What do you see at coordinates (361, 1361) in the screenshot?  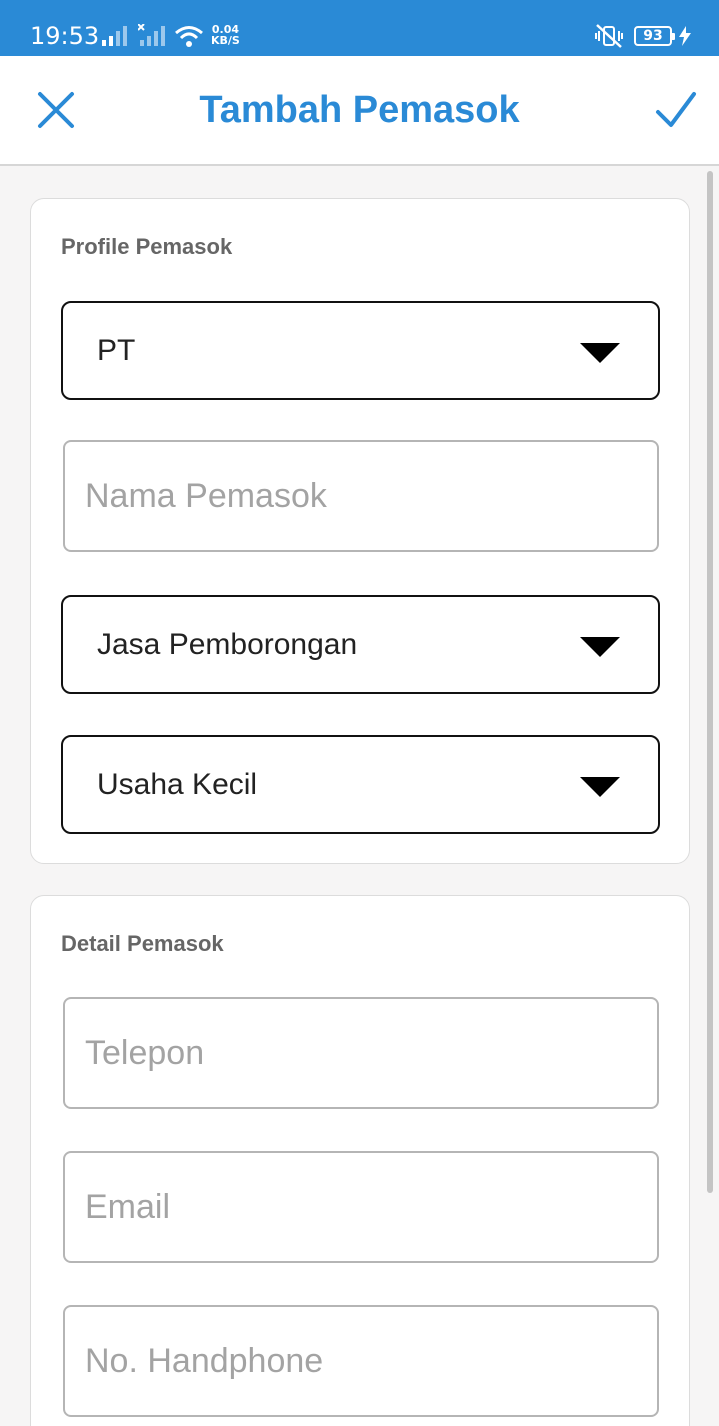 I see `mobile-phone-field` at bounding box center [361, 1361].